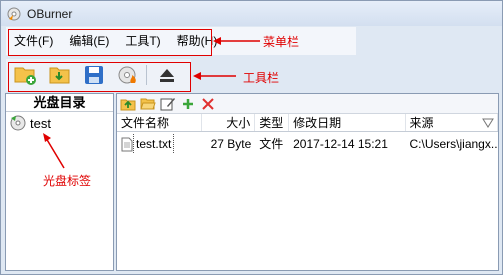 The height and width of the screenshot is (275, 503). I want to click on title-bar: OBurner, so click(251, 13).